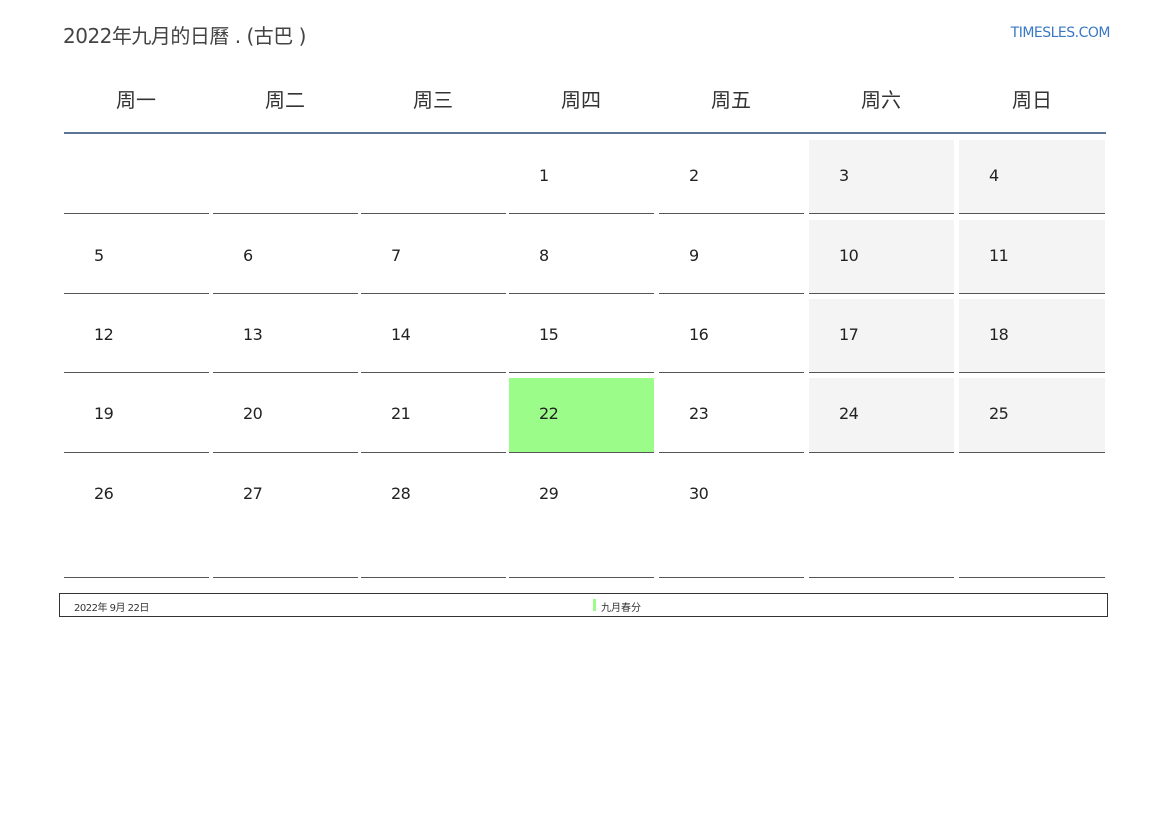  What do you see at coordinates (694, 175) in the screenshot?
I see `day-number: 2` at bounding box center [694, 175].